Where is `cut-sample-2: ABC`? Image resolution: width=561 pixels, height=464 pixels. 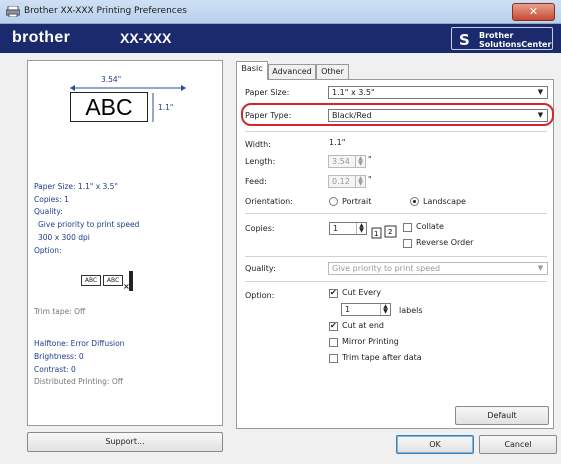 cut-sample-2: ABC is located at coordinates (113, 280).